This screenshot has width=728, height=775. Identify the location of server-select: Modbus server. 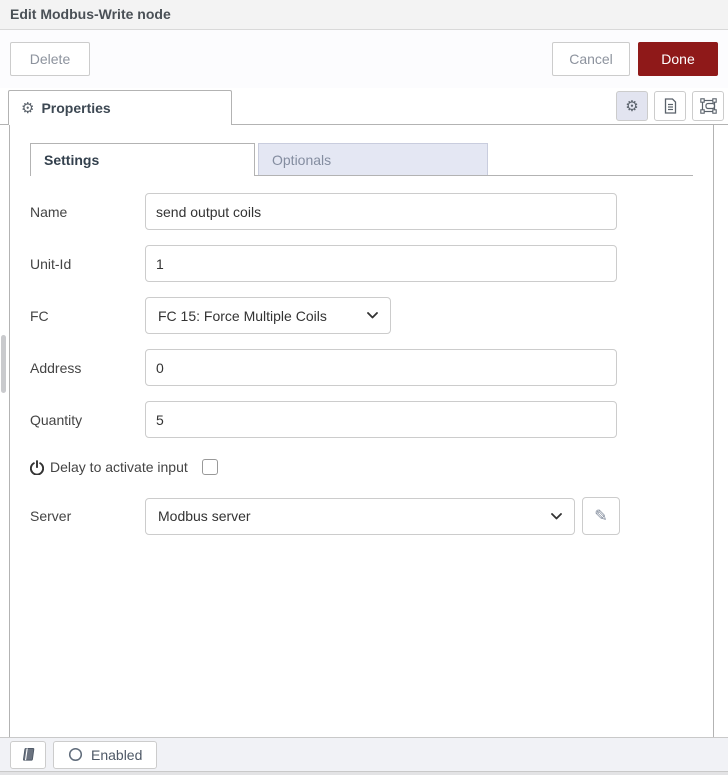
(360, 516).